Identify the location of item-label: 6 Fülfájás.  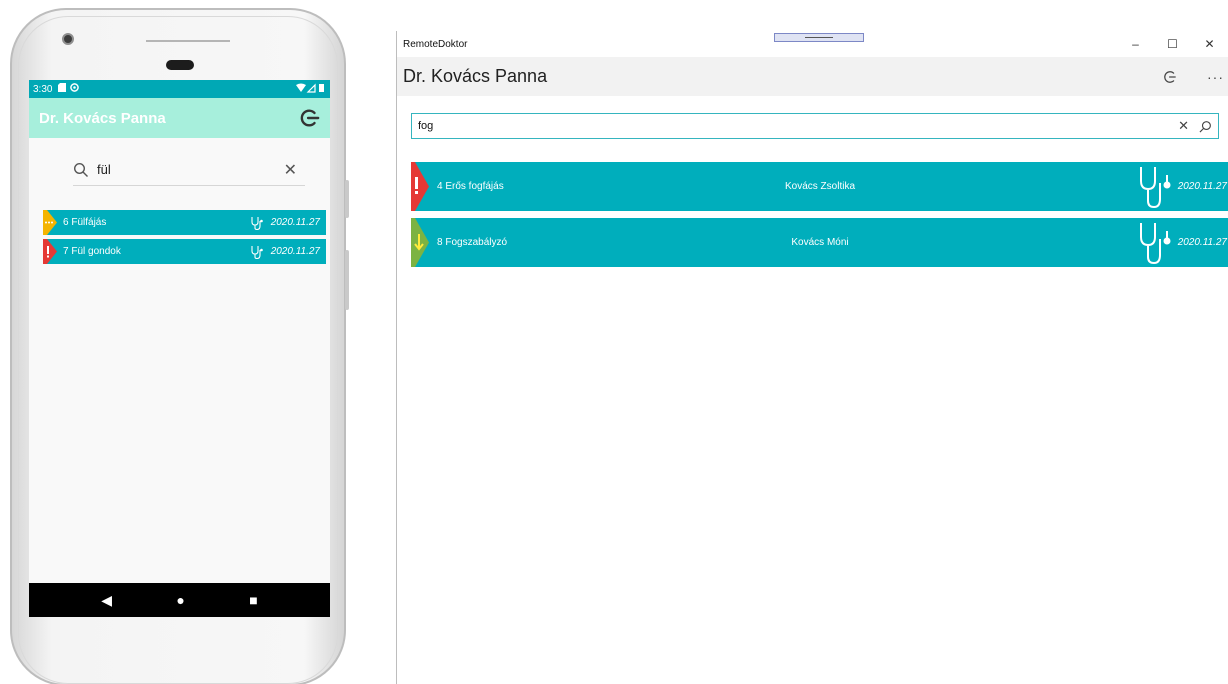
(85, 222).